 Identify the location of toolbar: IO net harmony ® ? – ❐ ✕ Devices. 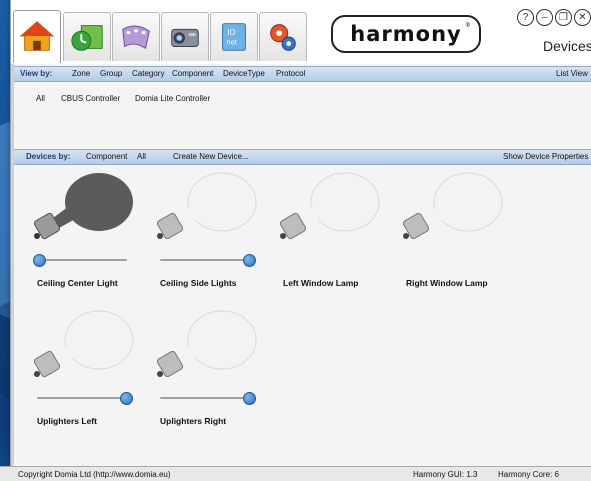
(301, 32).